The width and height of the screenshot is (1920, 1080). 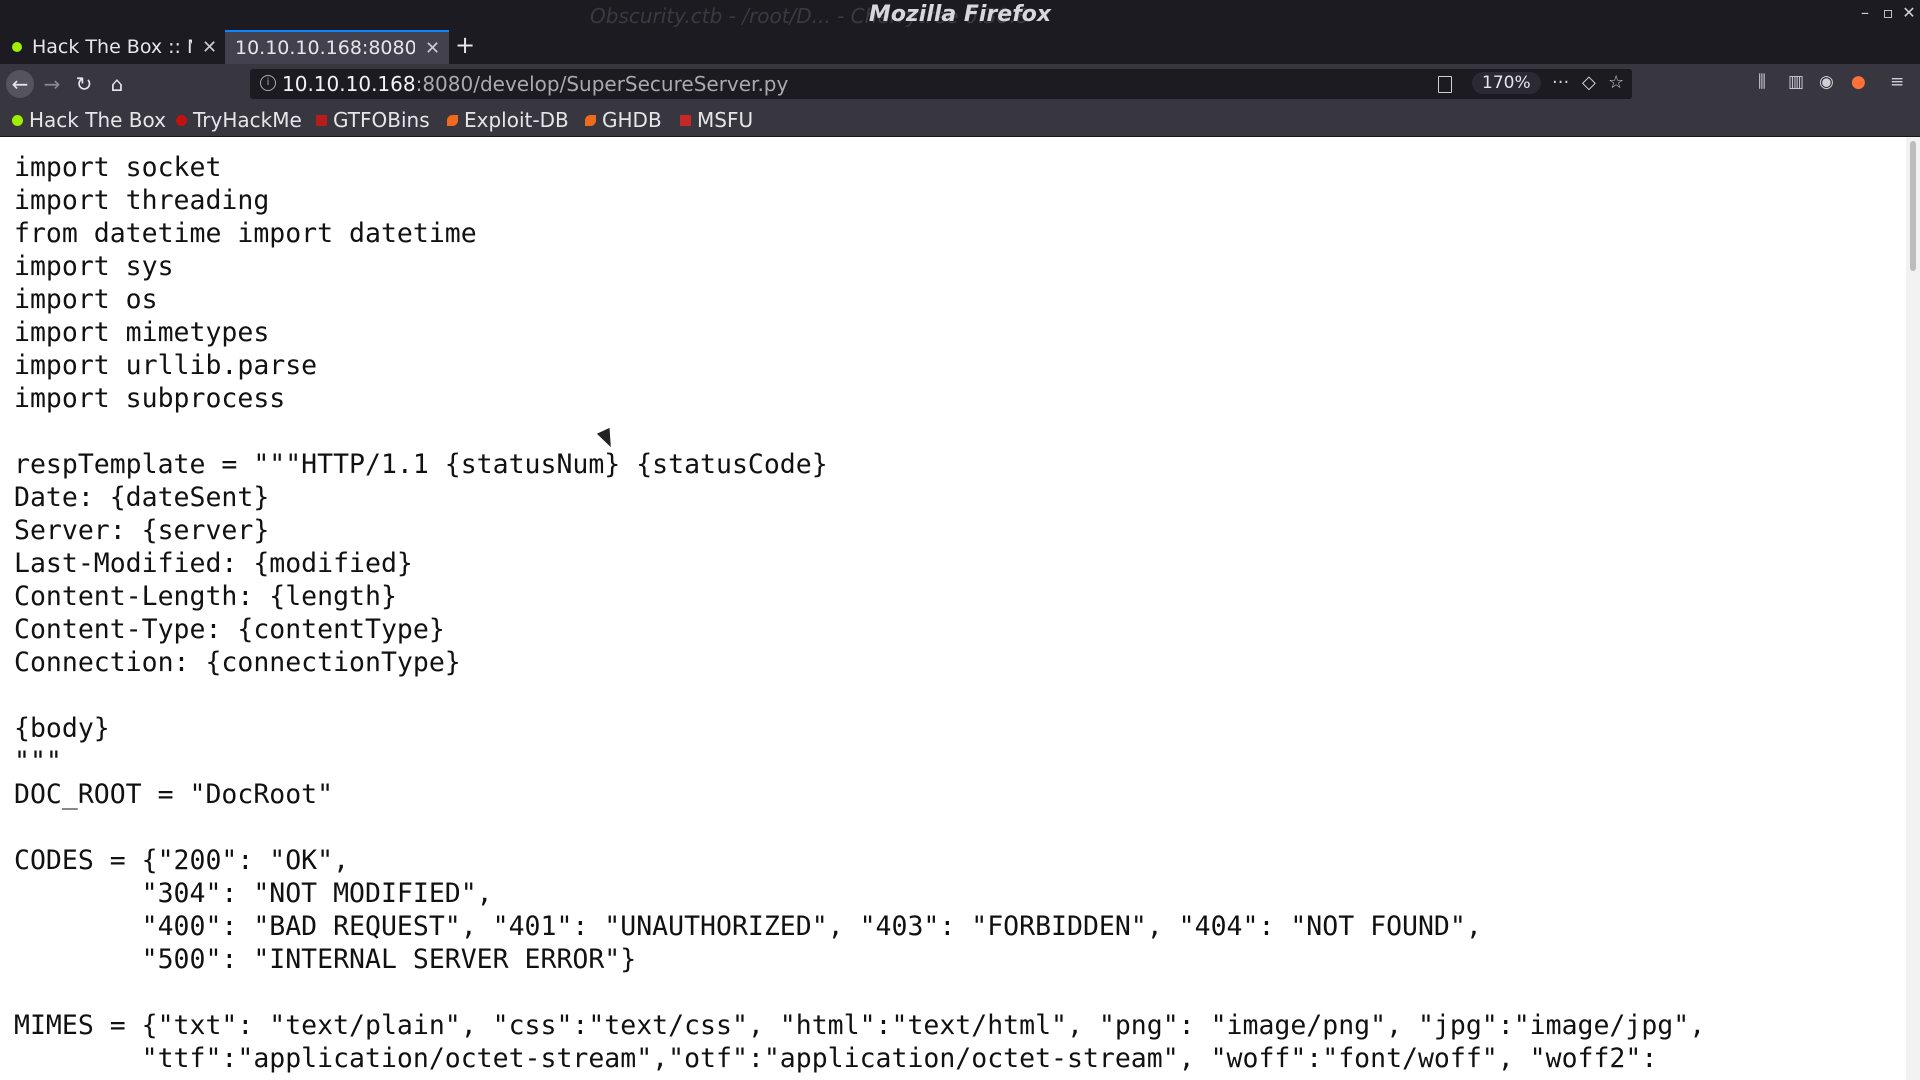 What do you see at coordinates (325, 48) in the screenshot?
I see `tab-label: 10.10.10.168:8080/` at bounding box center [325, 48].